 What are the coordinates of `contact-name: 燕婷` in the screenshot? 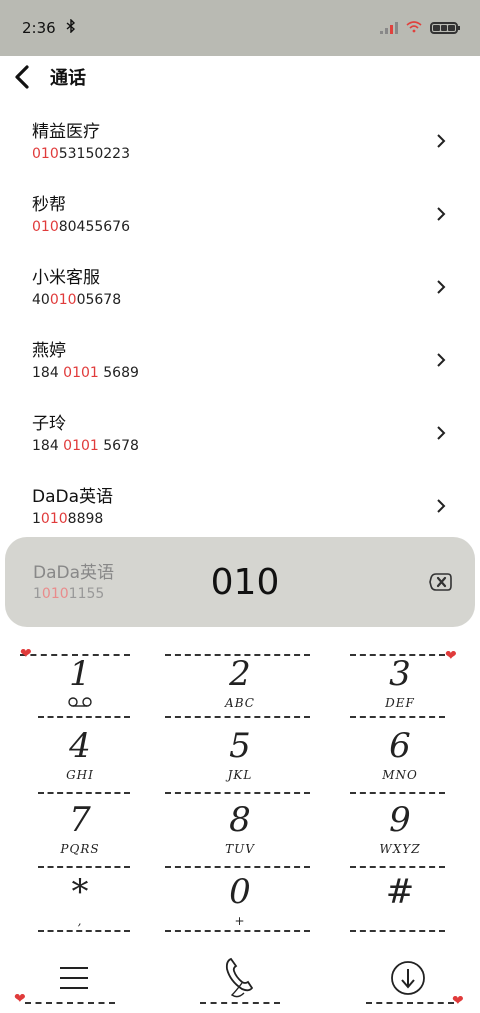 It's located at (49, 350).